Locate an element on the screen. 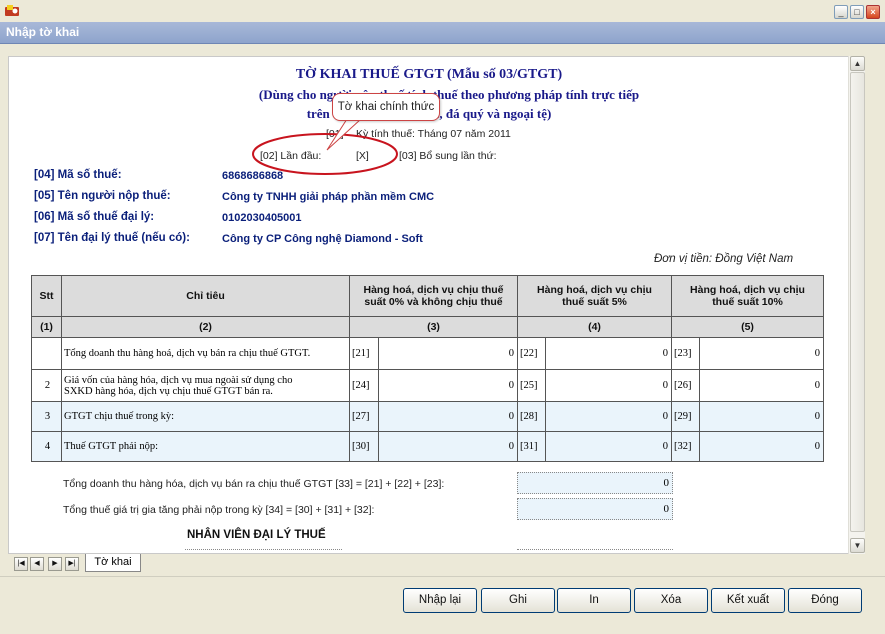 The height and width of the screenshot is (634, 885). close-button: Đóng is located at coordinates (825, 600).